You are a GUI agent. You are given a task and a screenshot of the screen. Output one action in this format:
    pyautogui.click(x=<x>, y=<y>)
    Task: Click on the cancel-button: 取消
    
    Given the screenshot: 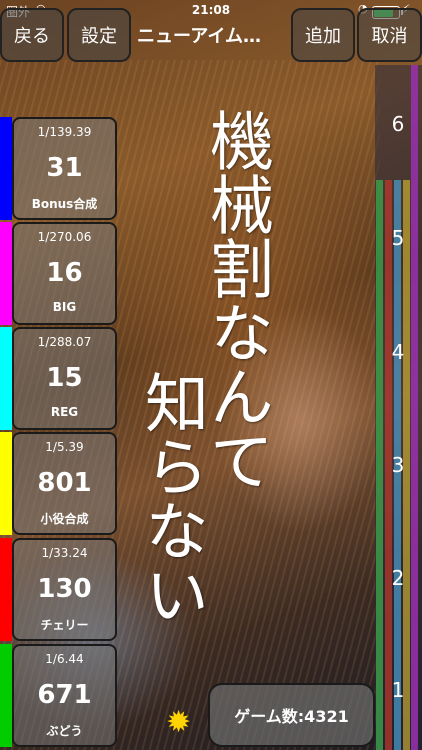 What is the action you would take?
    pyautogui.click(x=389, y=35)
    